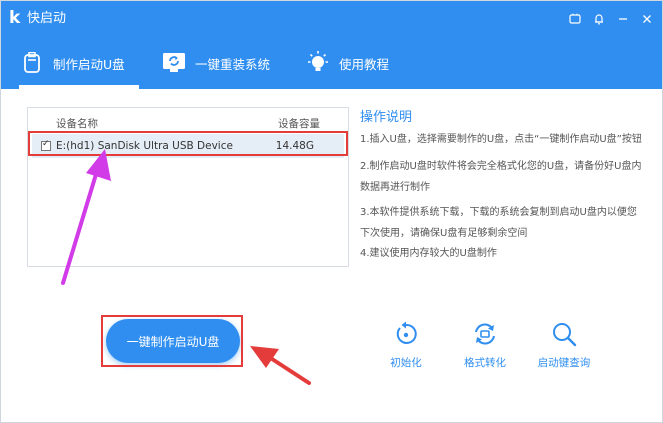 The image size is (663, 423). I want to click on format-convert-tool: 格式转化, so click(485, 343).